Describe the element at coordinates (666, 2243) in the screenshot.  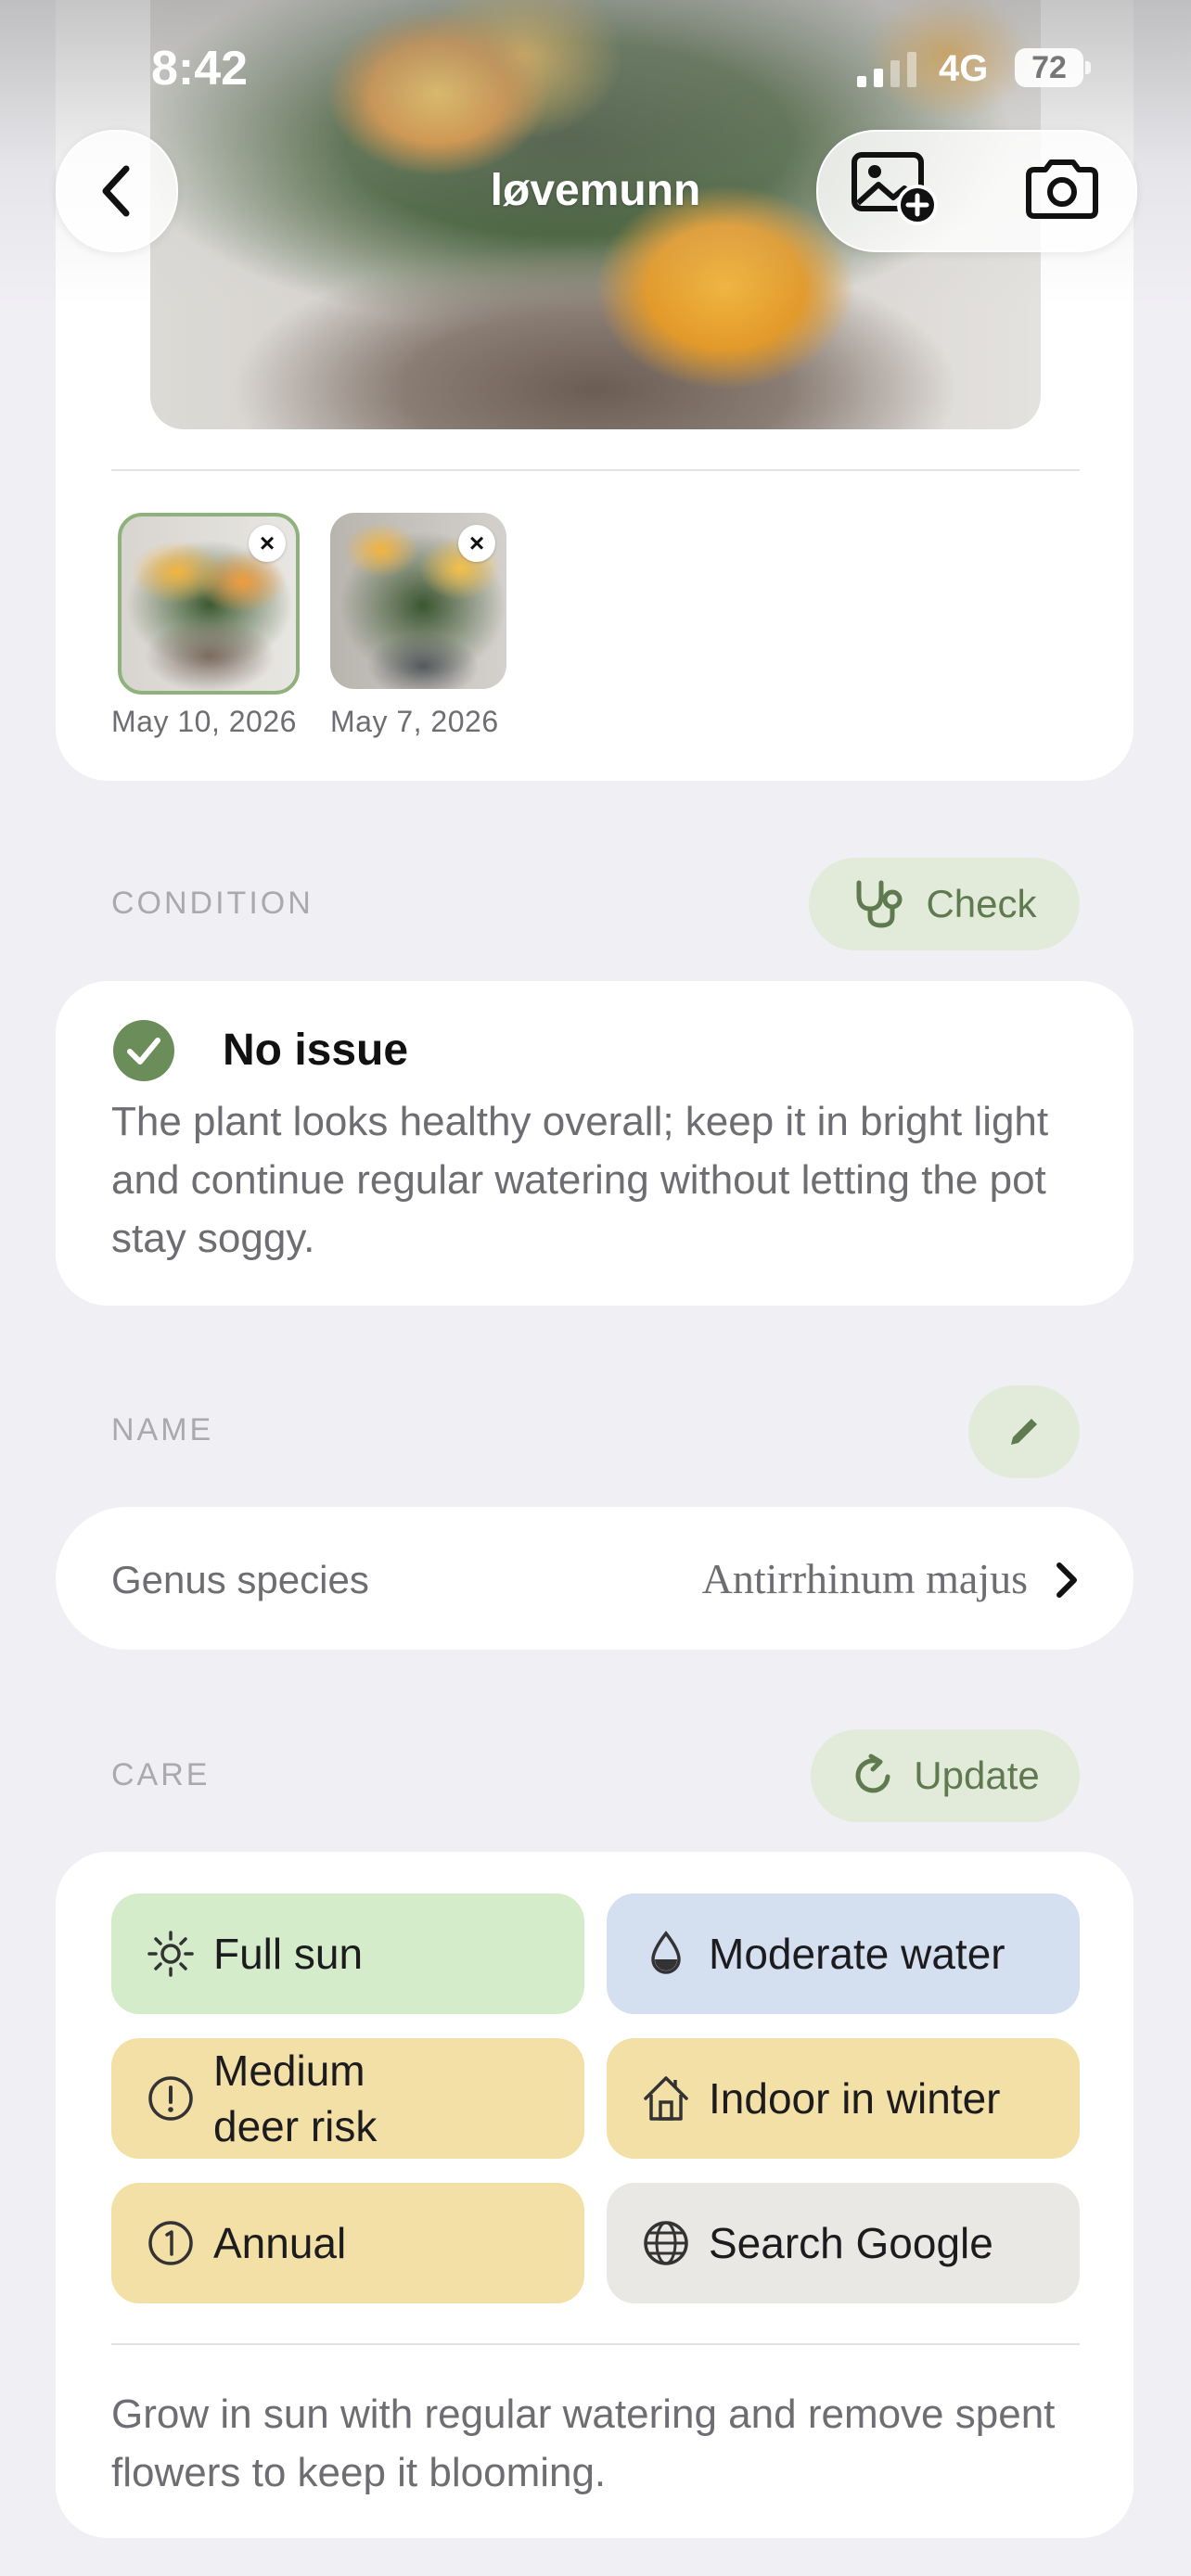
I see `globe-icon` at that location.